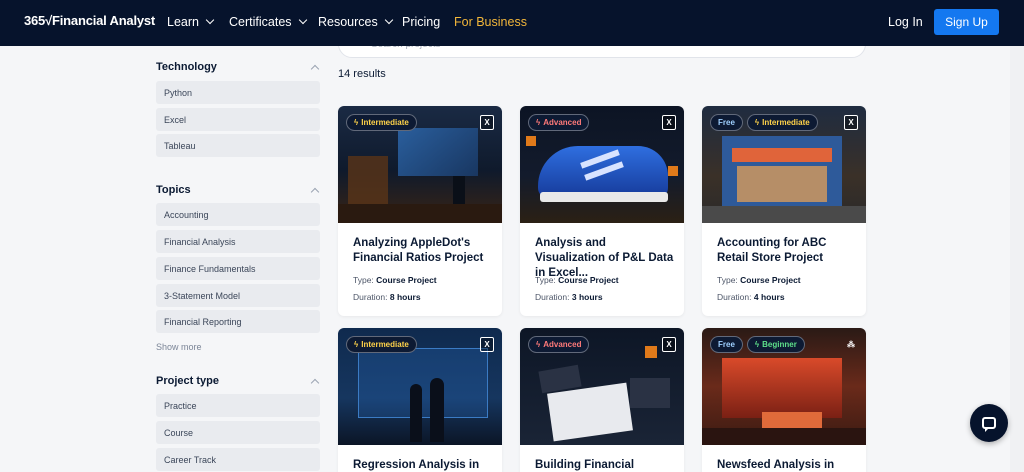 This screenshot has width=1024, height=472. What do you see at coordinates (238, 92) in the screenshot?
I see `filter-python: Python` at bounding box center [238, 92].